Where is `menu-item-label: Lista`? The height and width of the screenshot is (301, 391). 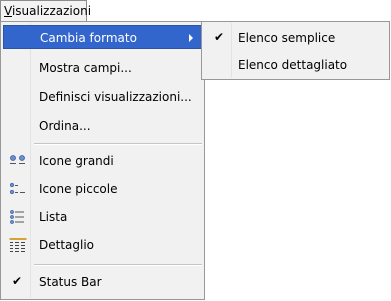
menu-item-label: Lista is located at coordinates (53, 217).